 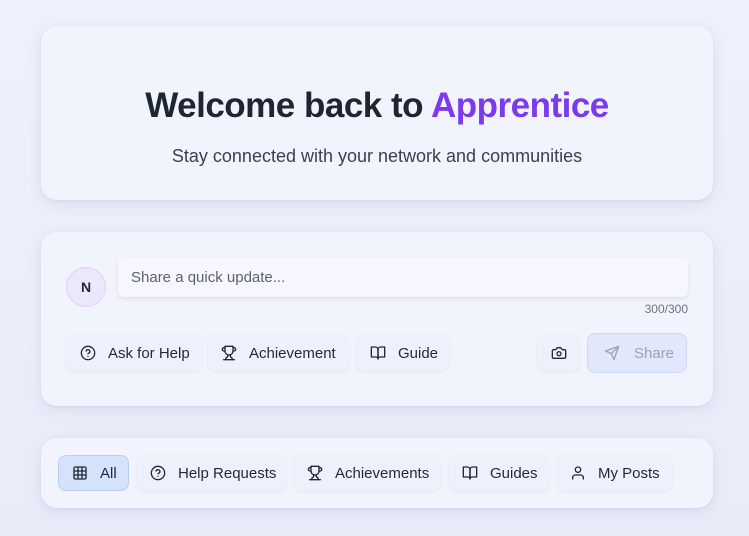 I want to click on guide-button: Guide, so click(x=402, y=353).